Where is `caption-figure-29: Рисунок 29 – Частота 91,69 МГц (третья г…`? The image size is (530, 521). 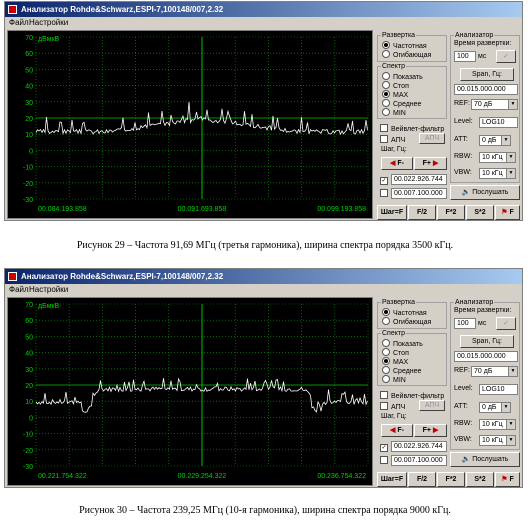 caption-figure-29: Рисунок 29 – Частота 91,69 МГц (третья г… is located at coordinates (265, 245).